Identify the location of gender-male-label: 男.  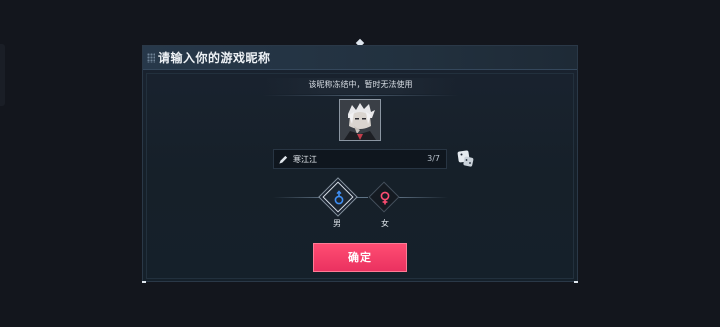
(337, 223).